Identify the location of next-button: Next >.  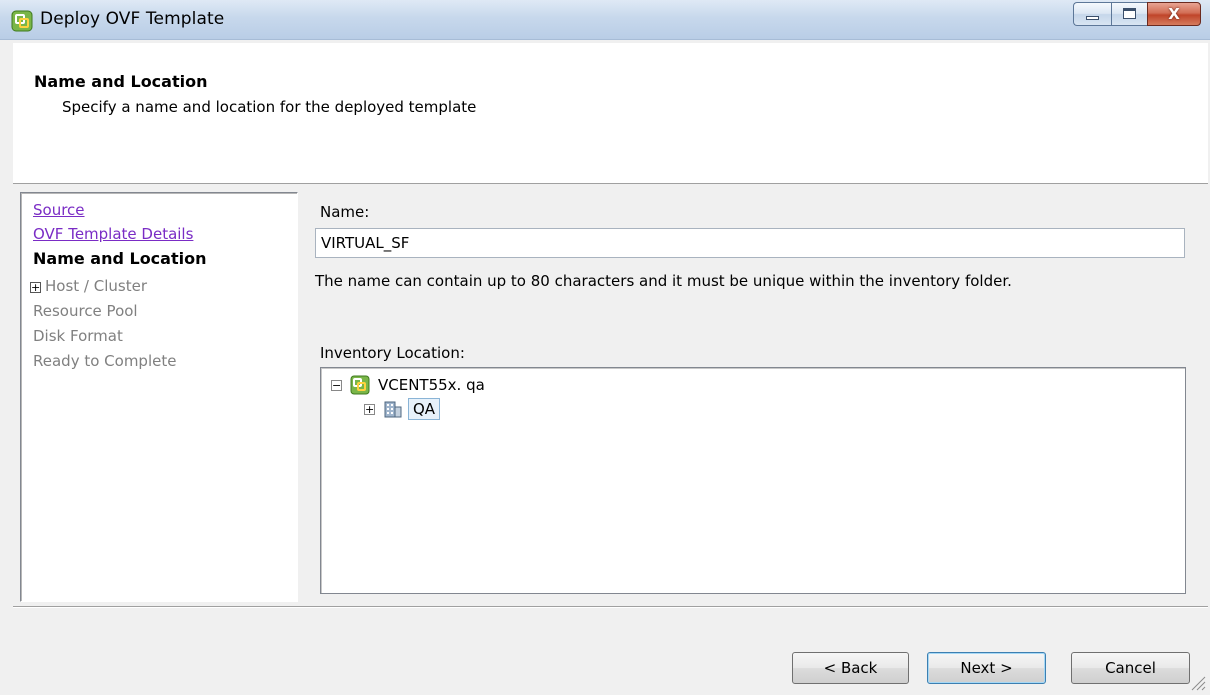
(986, 668).